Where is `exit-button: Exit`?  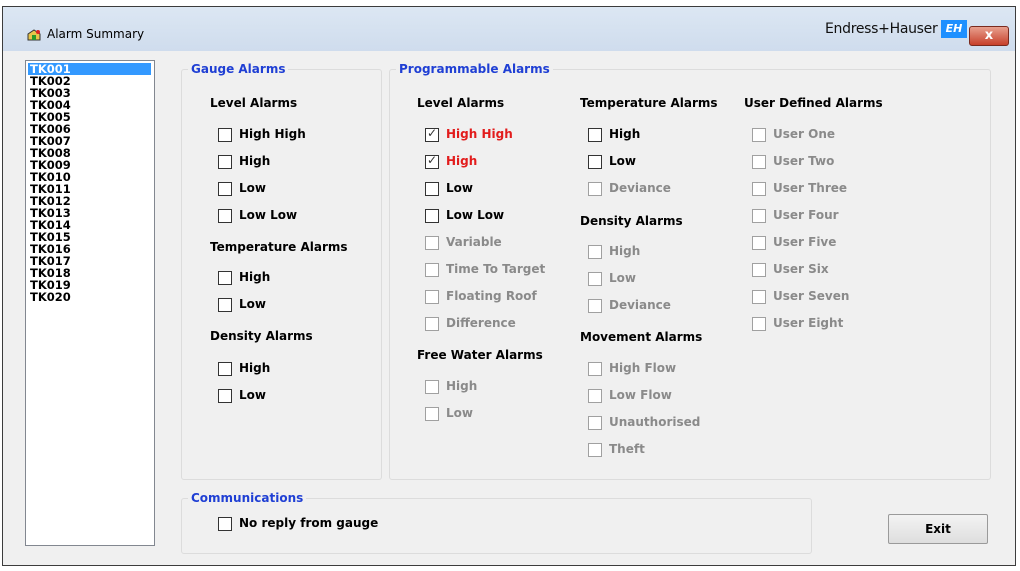 exit-button: Exit is located at coordinates (938, 529).